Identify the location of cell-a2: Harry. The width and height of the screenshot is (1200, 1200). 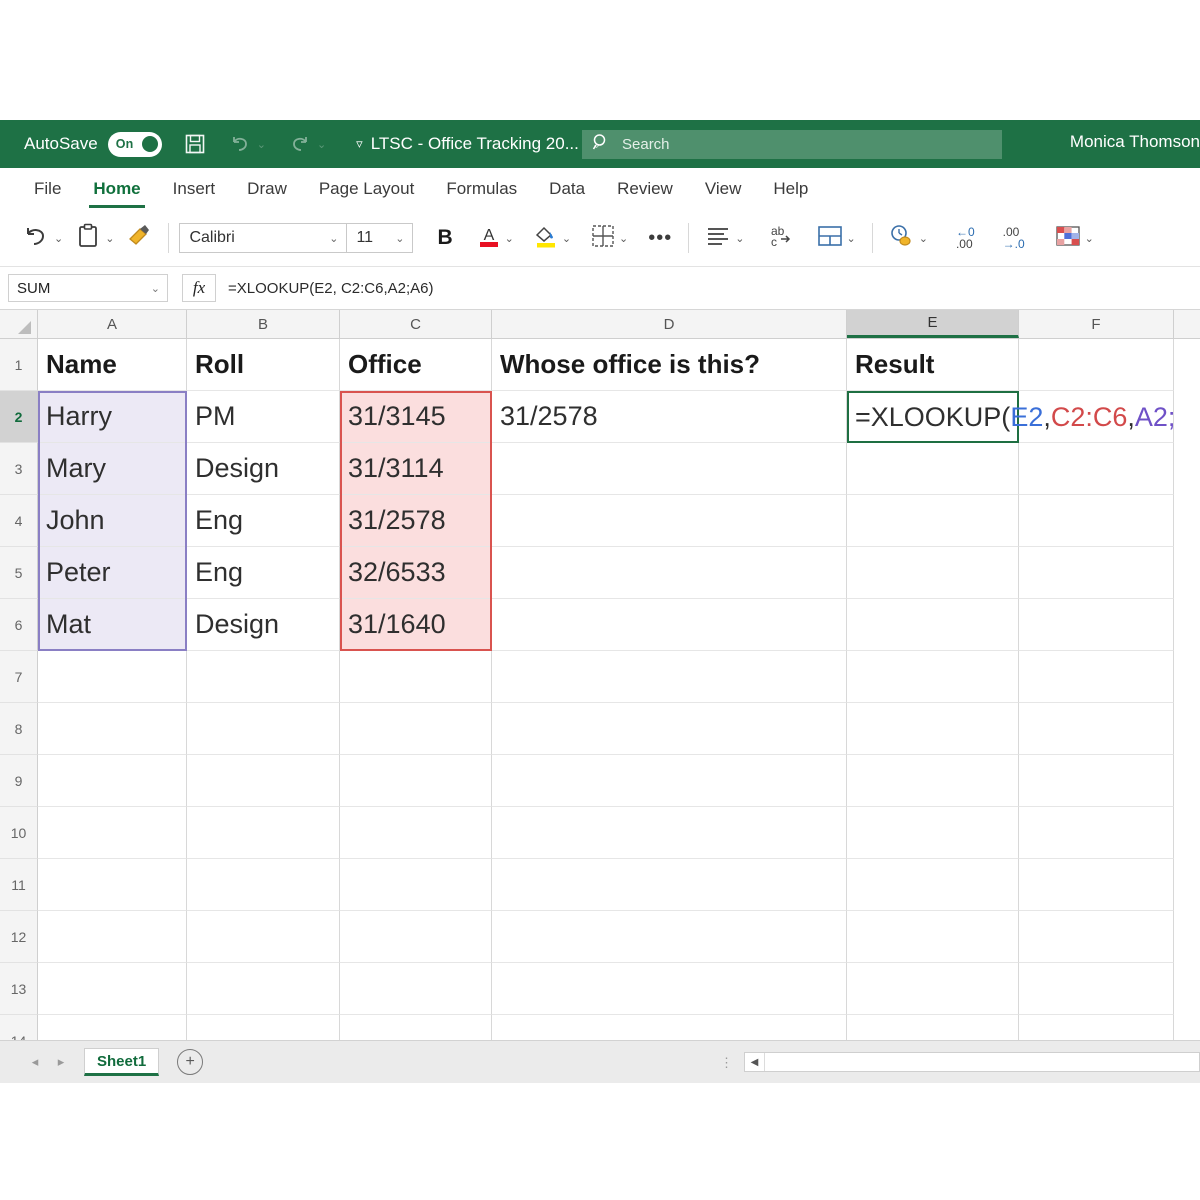
(112, 417).